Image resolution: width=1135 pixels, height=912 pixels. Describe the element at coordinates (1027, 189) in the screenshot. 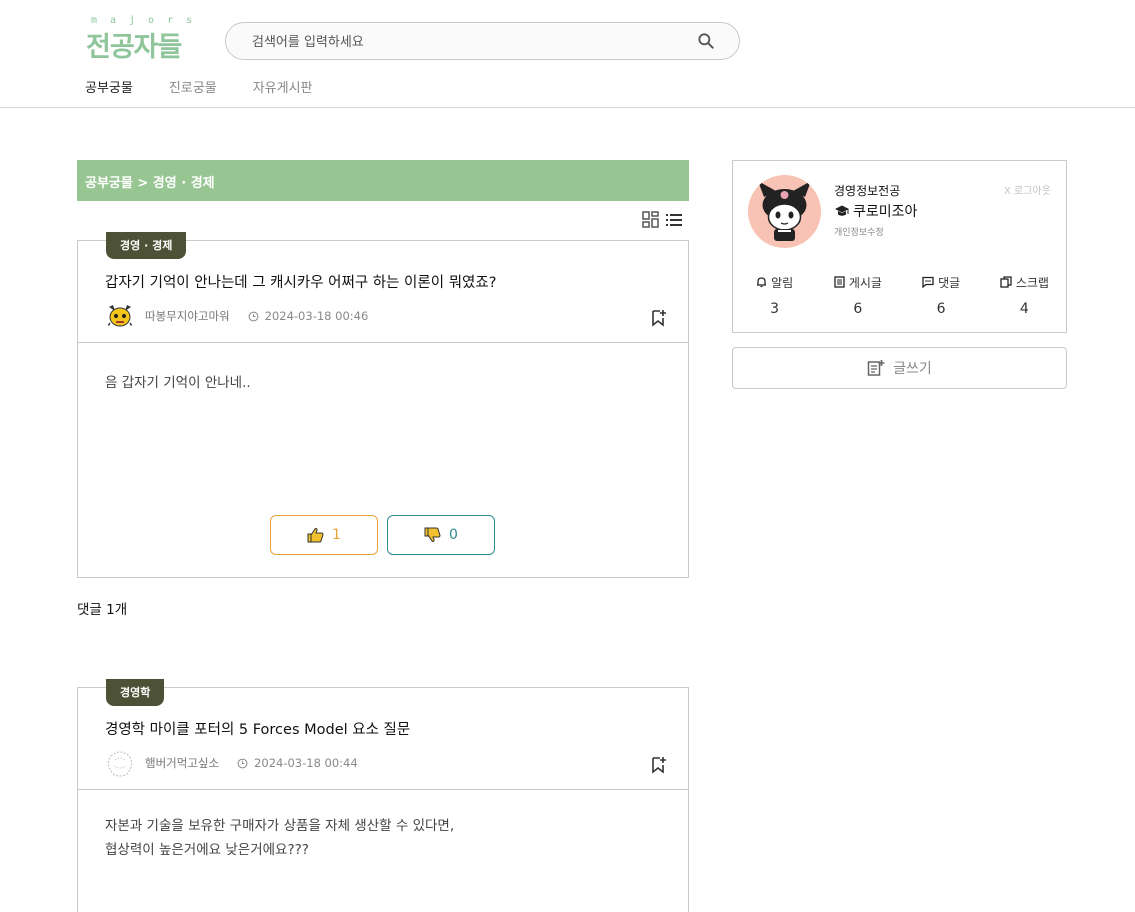

I see `logout-button: X 로그아웃` at that location.